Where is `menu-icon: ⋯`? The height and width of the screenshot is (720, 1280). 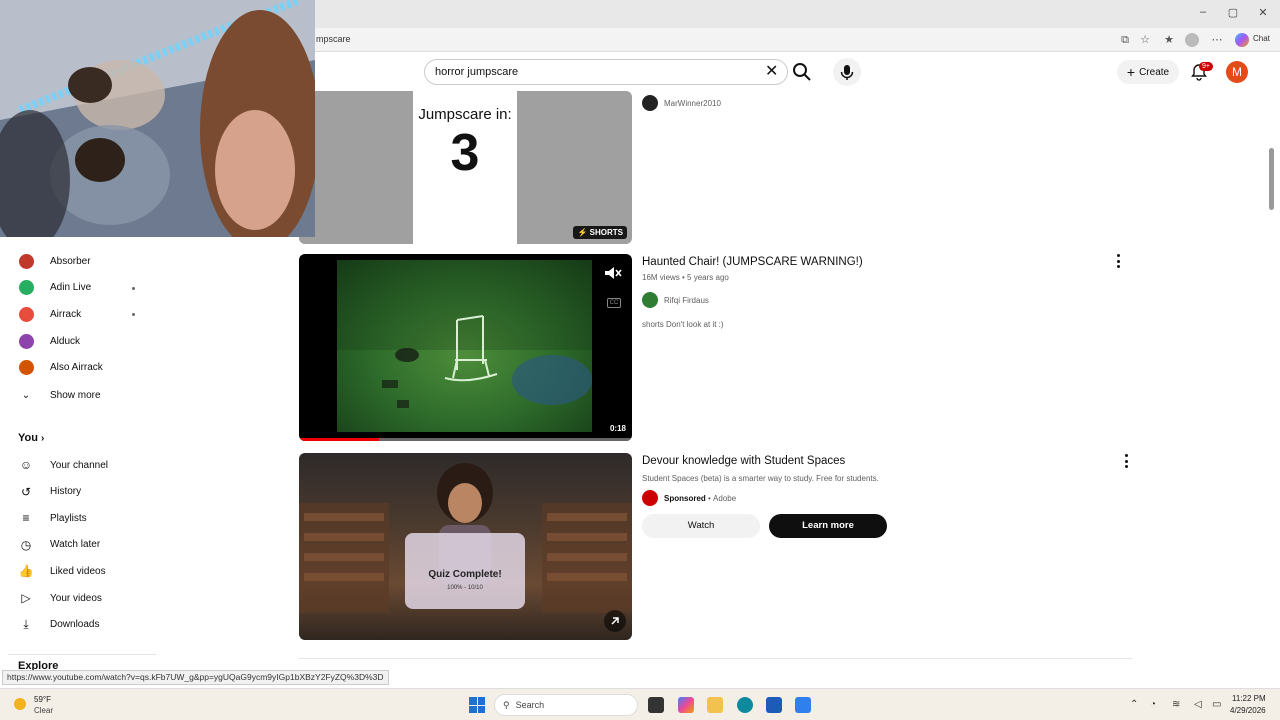
menu-icon: ⋯ is located at coordinates (1217, 40).